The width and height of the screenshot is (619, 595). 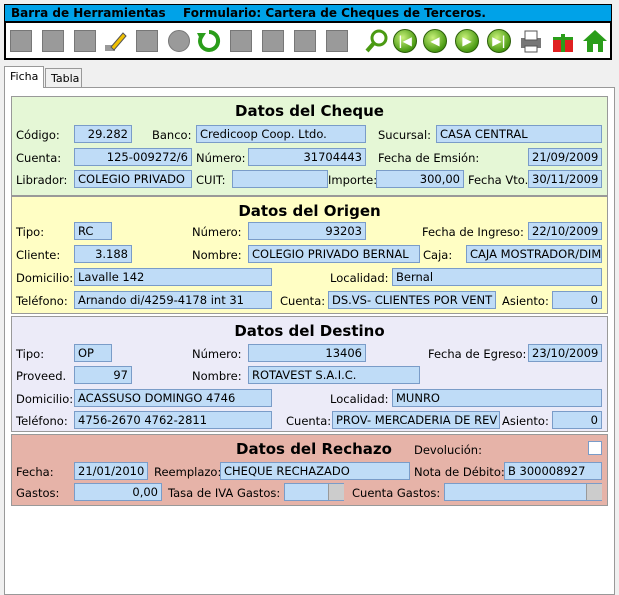 What do you see at coordinates (565, 157) in the screenshot?
I see `emision-field: 21/09/2009` at bounding box center [565, 157].